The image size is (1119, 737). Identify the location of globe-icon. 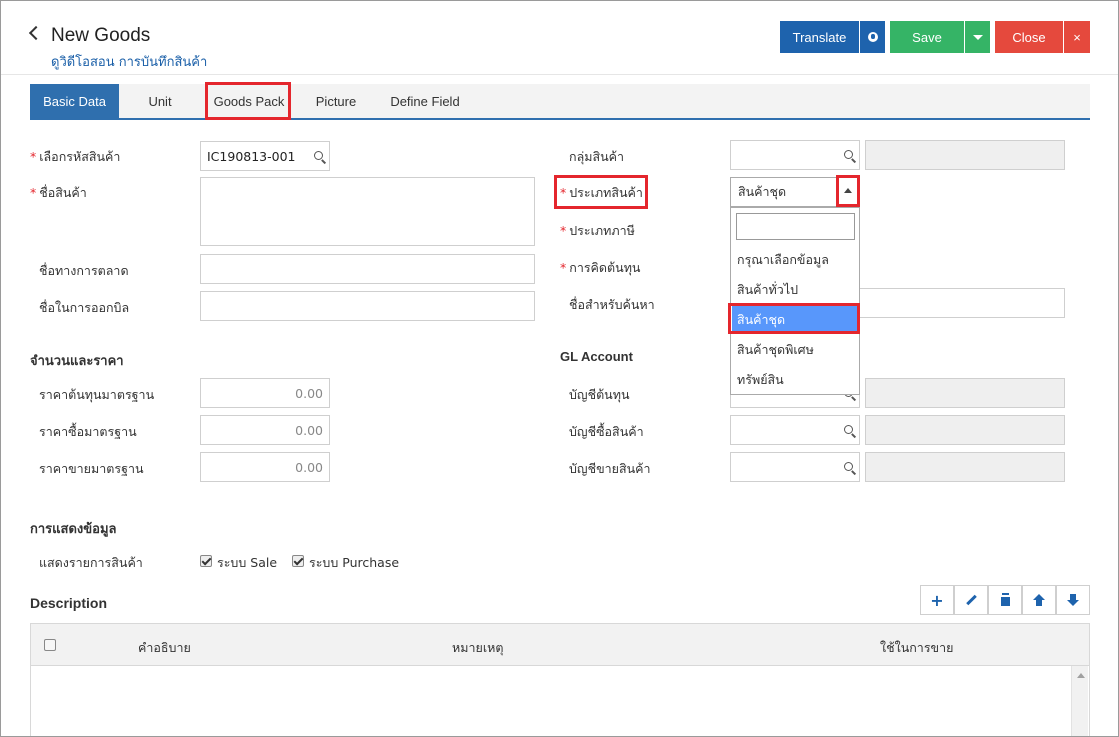
(872, 37).